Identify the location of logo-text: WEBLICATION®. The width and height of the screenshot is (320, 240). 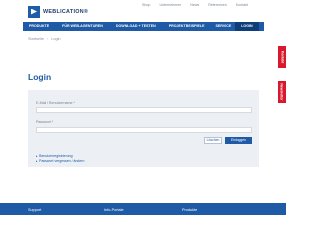
(66, 11).